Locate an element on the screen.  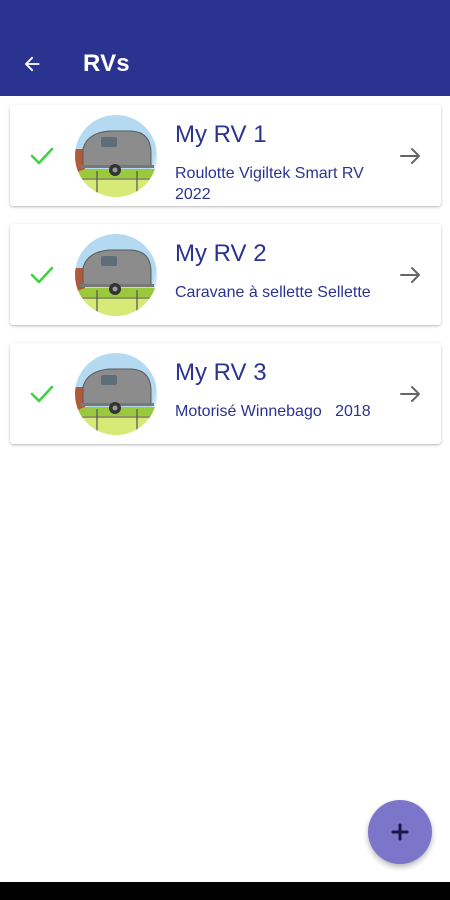
plus-icon is located at coordinates (400, 832).